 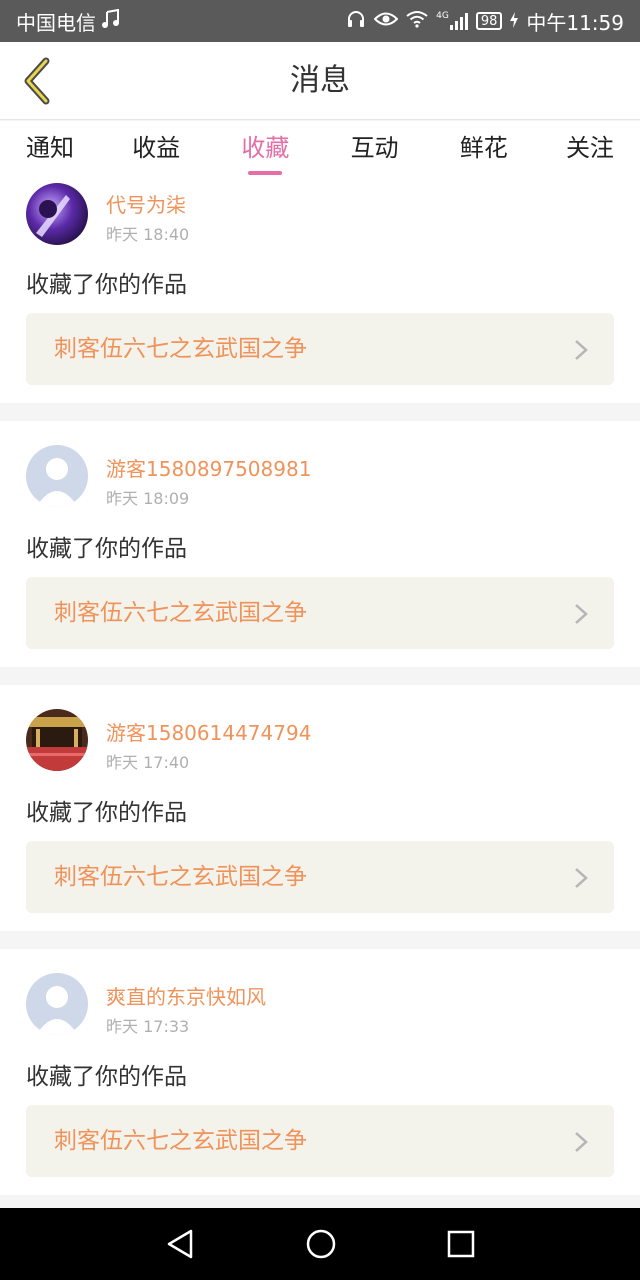 What do you see at coordinates (146, 203) in the screenshot?
I see `username: 代号为柒` at bounding box center [146, 203].